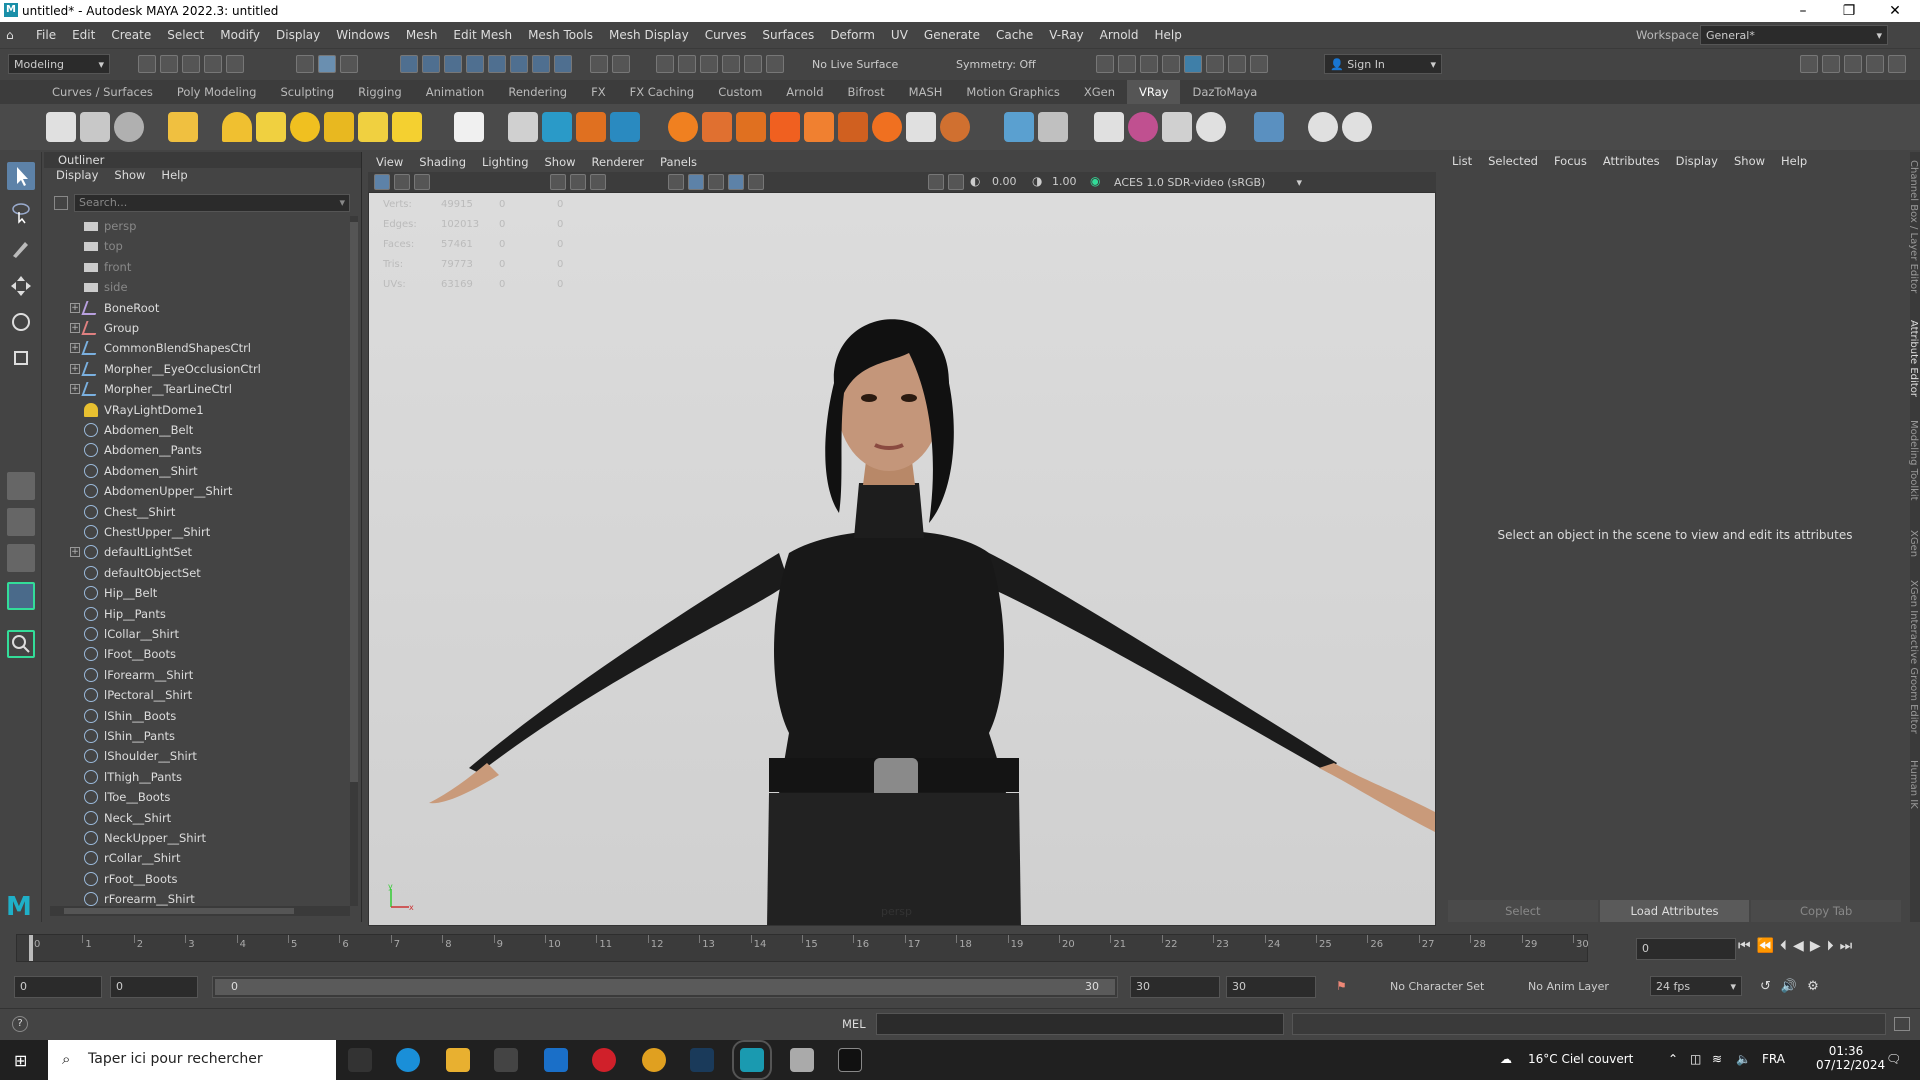 This screenshot has height=1080, width=1920. What do you see at coordinates (131, 35) in the screenshot?
I see `menu-create: Create` at bounding box center [131, 35].